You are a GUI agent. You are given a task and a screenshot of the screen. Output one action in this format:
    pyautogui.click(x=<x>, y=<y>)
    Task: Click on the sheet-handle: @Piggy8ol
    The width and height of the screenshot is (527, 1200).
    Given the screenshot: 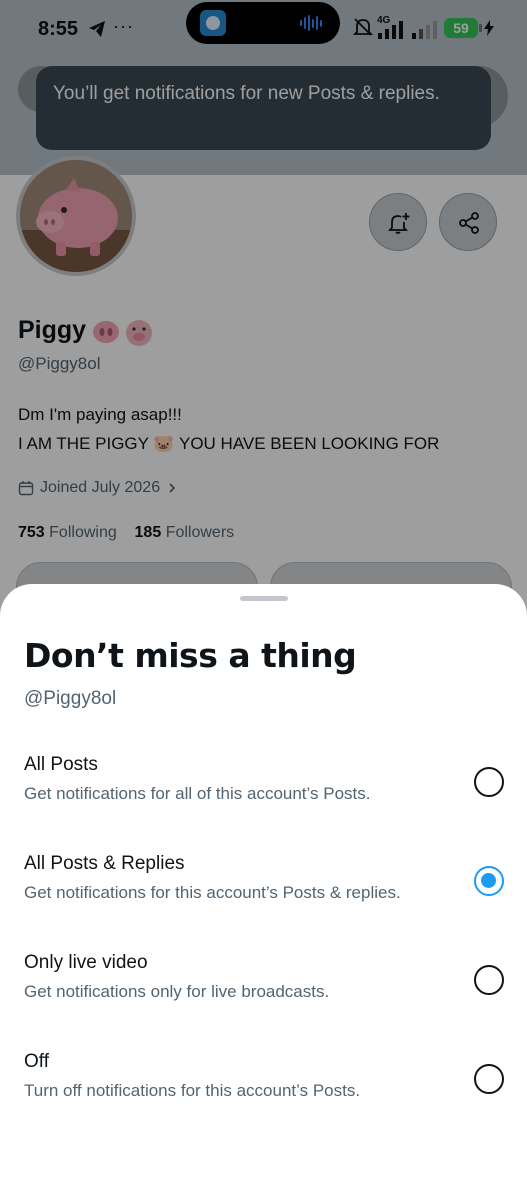 What is the action you would take?
    pyautogui.click(x=70, y=698)
    